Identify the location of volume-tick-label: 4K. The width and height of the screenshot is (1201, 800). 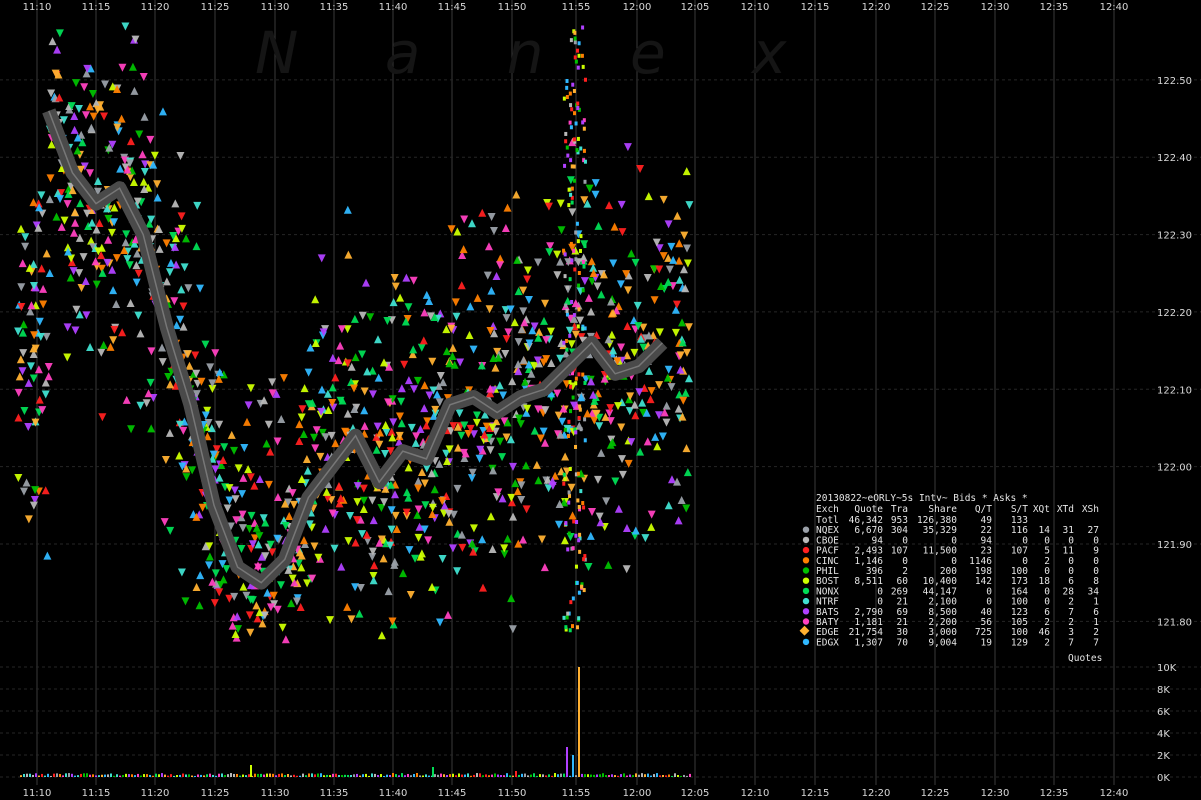
(1163, 734).